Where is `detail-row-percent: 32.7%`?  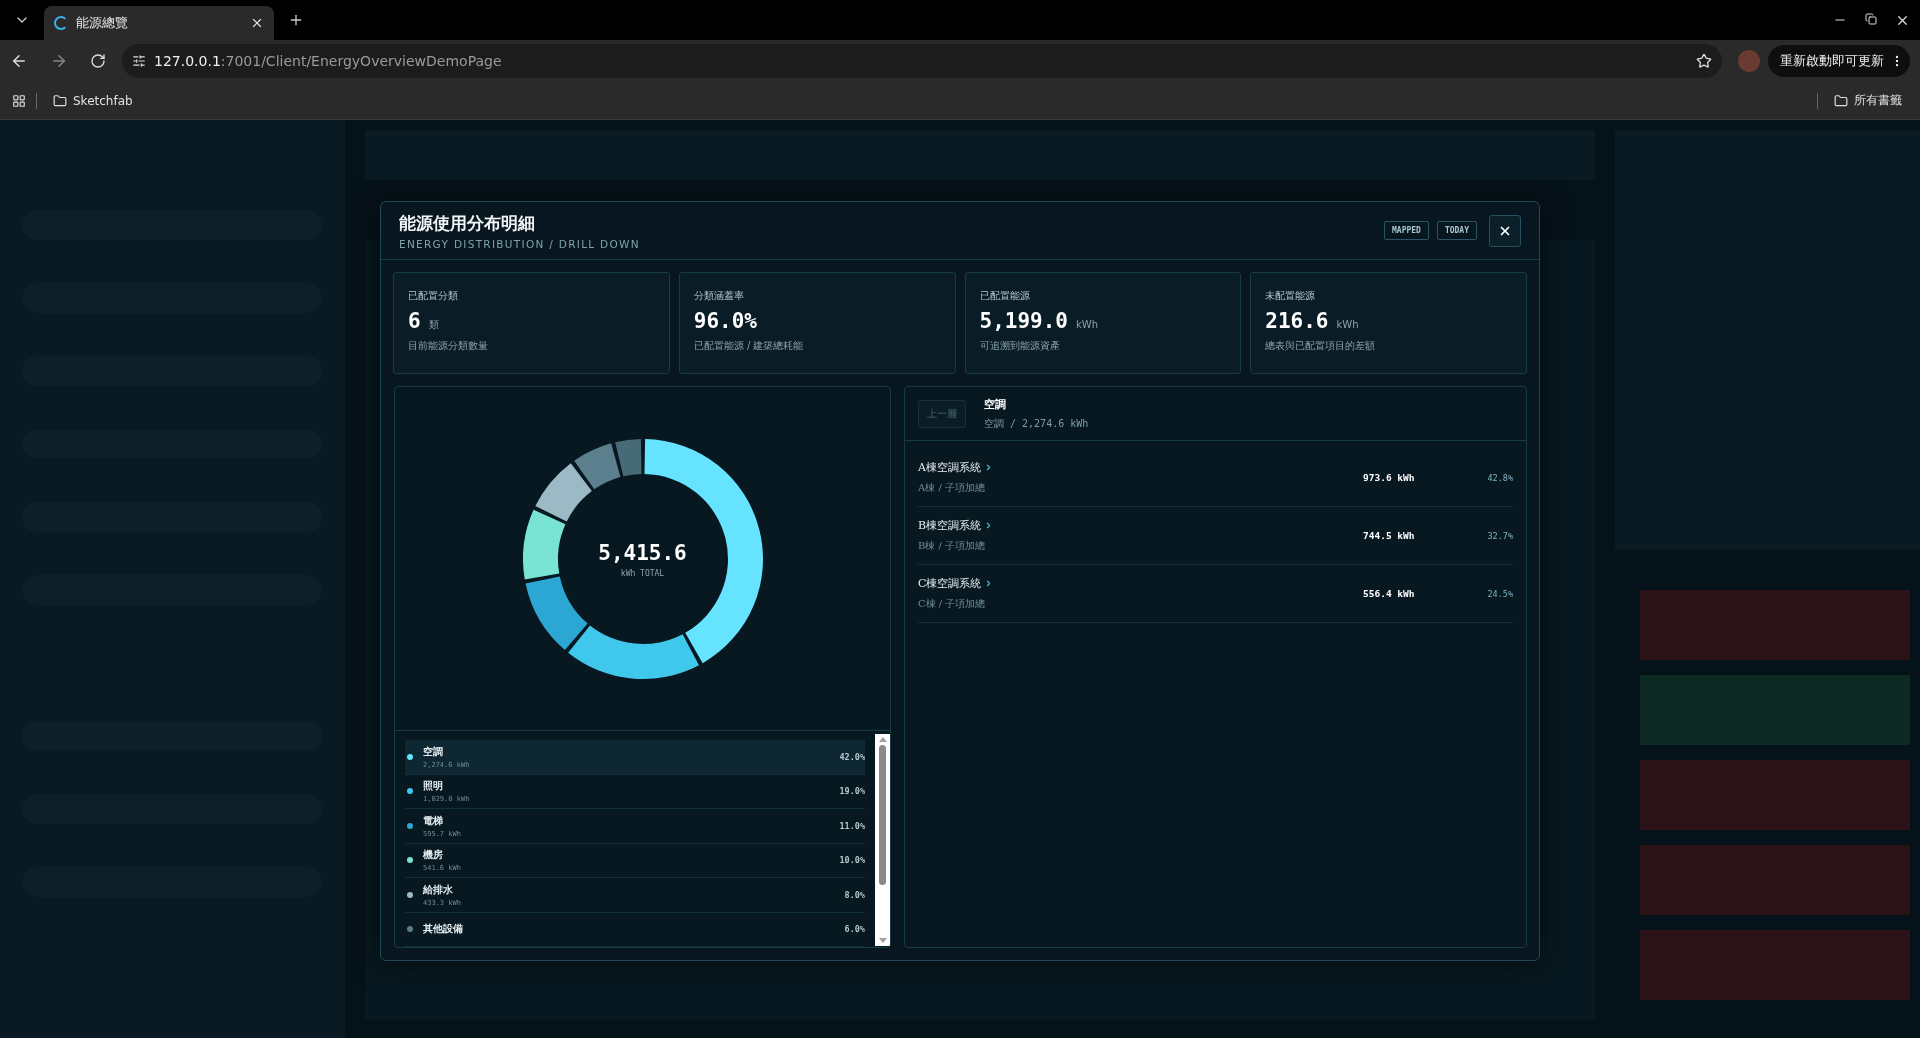 detail-row-percent: 32.7% is located at coordinates (1499, 535).